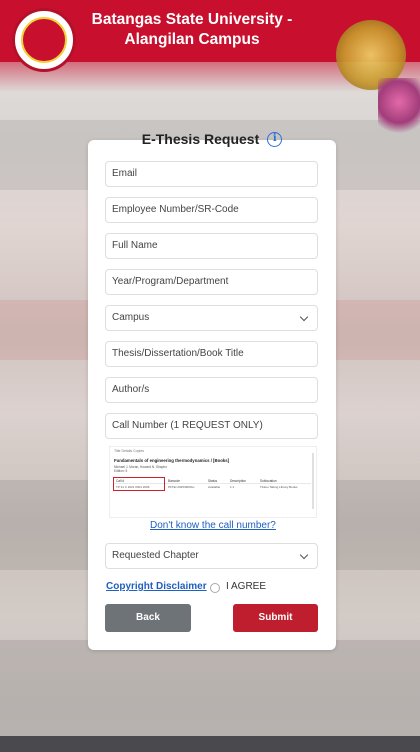  What do you see at coordinates (175, 209) in the screenshot?
I see `employee-number-placeholder: Employee Number/SR-Code` at bounding box center [175, 209].